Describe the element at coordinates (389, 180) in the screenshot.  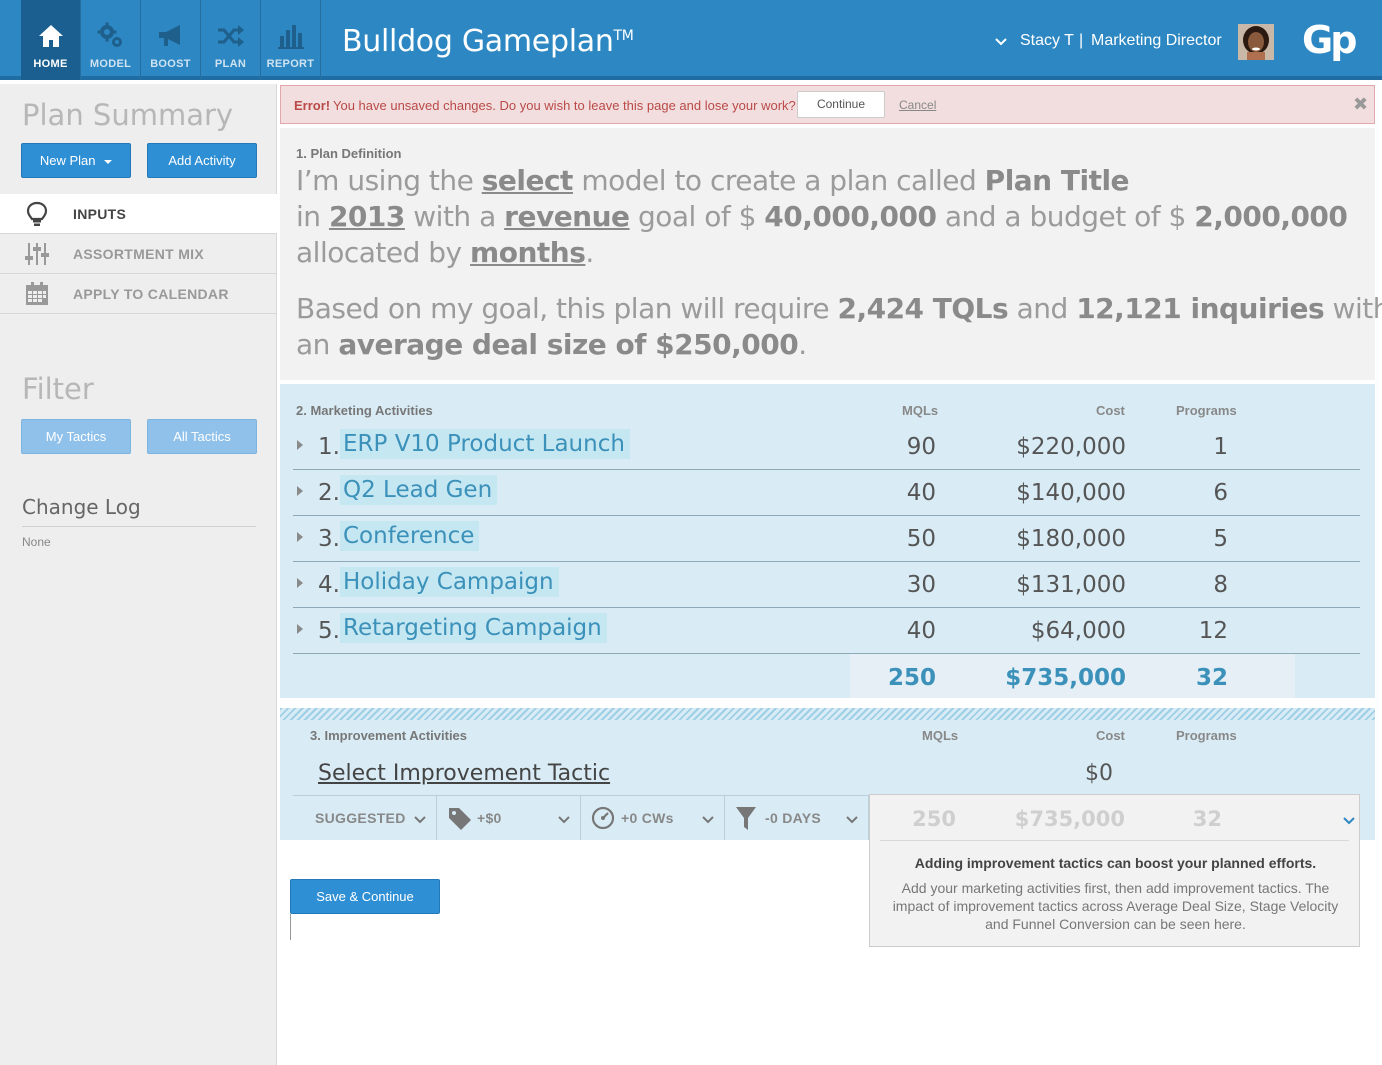
I see `text: I’m using the` at that location.